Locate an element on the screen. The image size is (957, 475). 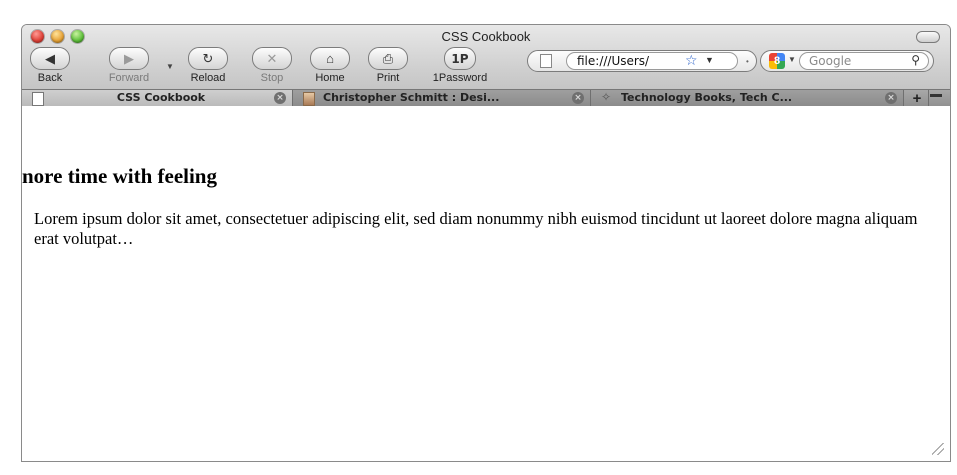
url-dropdown-icon: ▼ is located at coordinates (709, 60).